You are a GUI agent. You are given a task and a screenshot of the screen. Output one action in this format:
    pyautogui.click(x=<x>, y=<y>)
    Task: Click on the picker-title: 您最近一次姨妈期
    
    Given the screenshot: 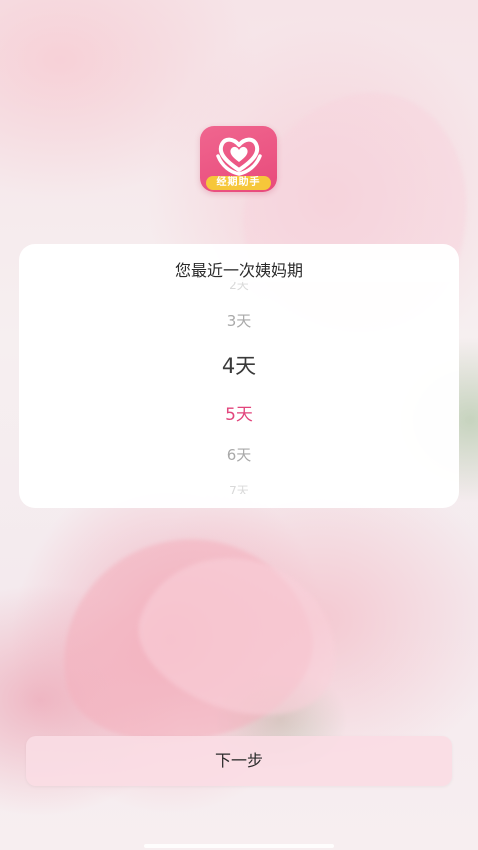 What is the action you would take?
    pyautogui.click(x=239, y=271)
    